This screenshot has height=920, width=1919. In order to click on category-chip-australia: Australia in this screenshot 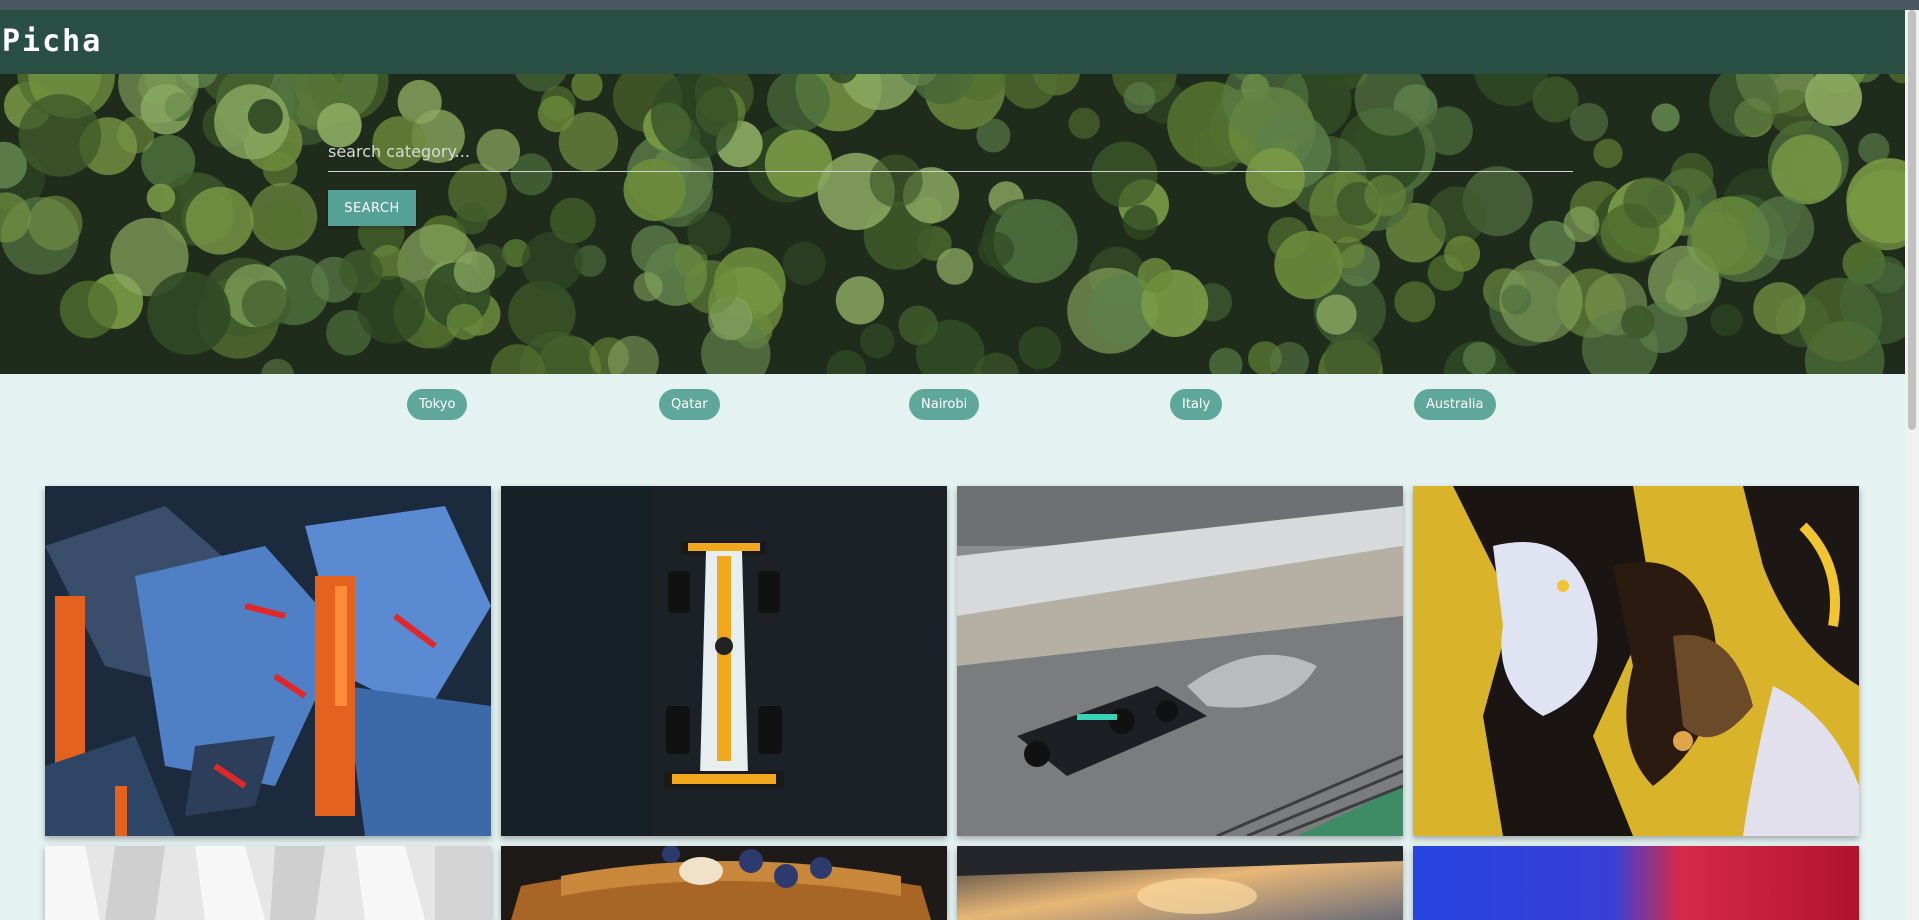, I will do `click(1455, 404)`.